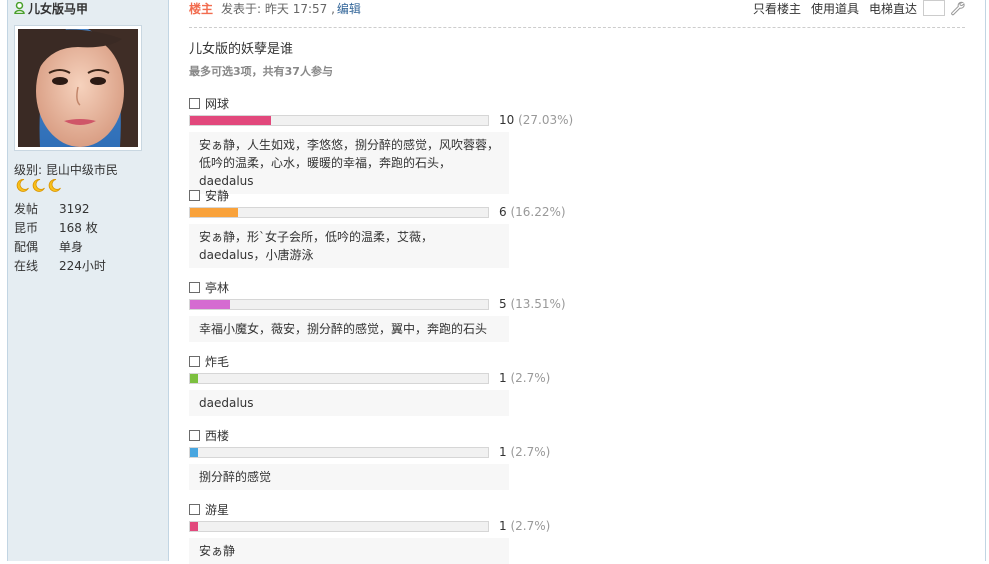 The image size is (989, 564). I want to click on poll-option: 游星 1 (2.7%) 安ぁ静, so click(389, 533).